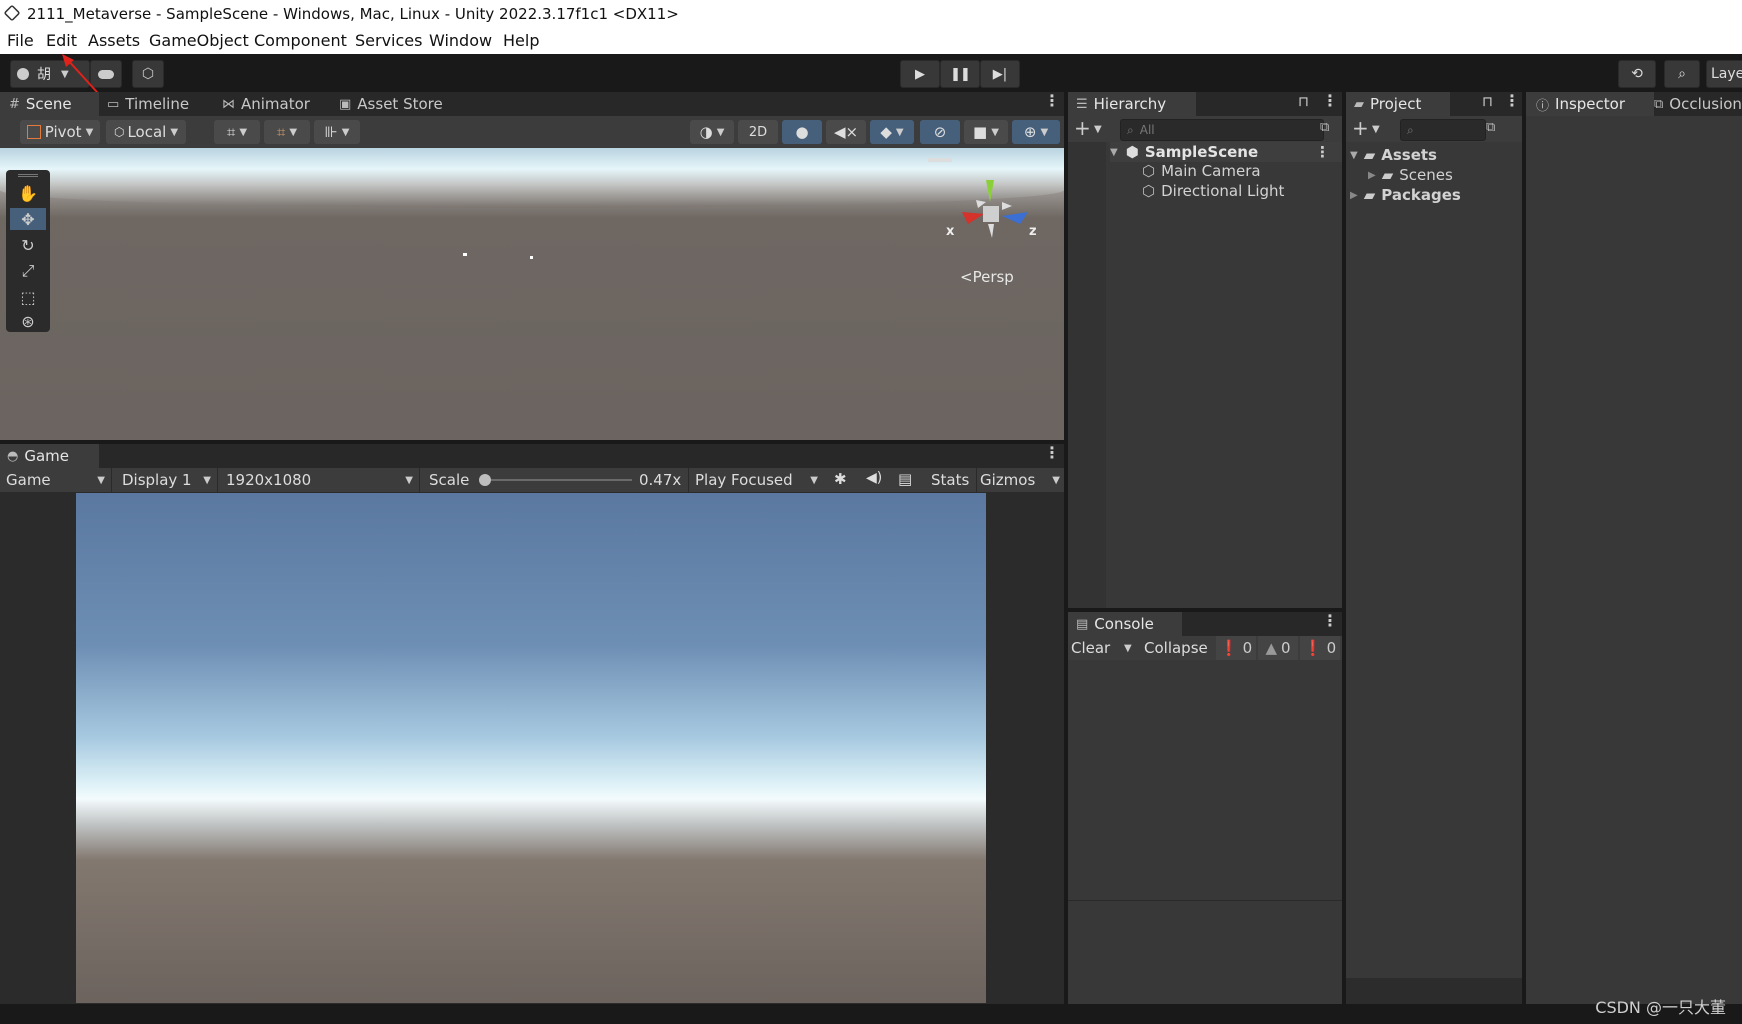 This screenshot has width=1742, height=1024. Describe the element at coordinates (1278, 648) in the screenshot. I see `warning-filter-toggle: ▲ 0` at that location.